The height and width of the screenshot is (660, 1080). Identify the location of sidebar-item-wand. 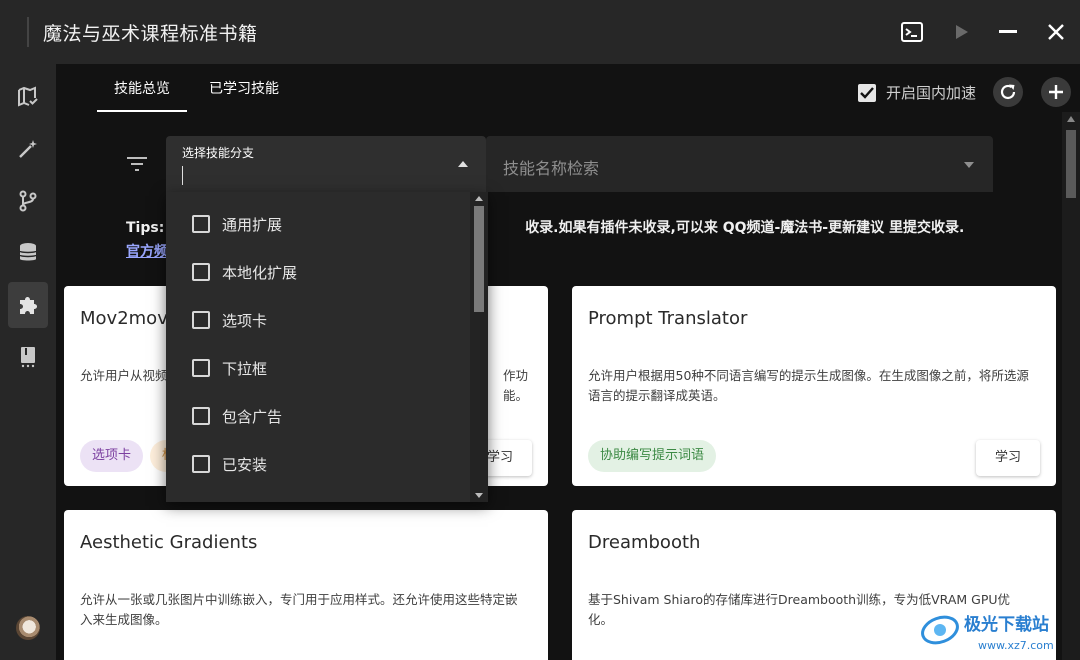
(28, 149).